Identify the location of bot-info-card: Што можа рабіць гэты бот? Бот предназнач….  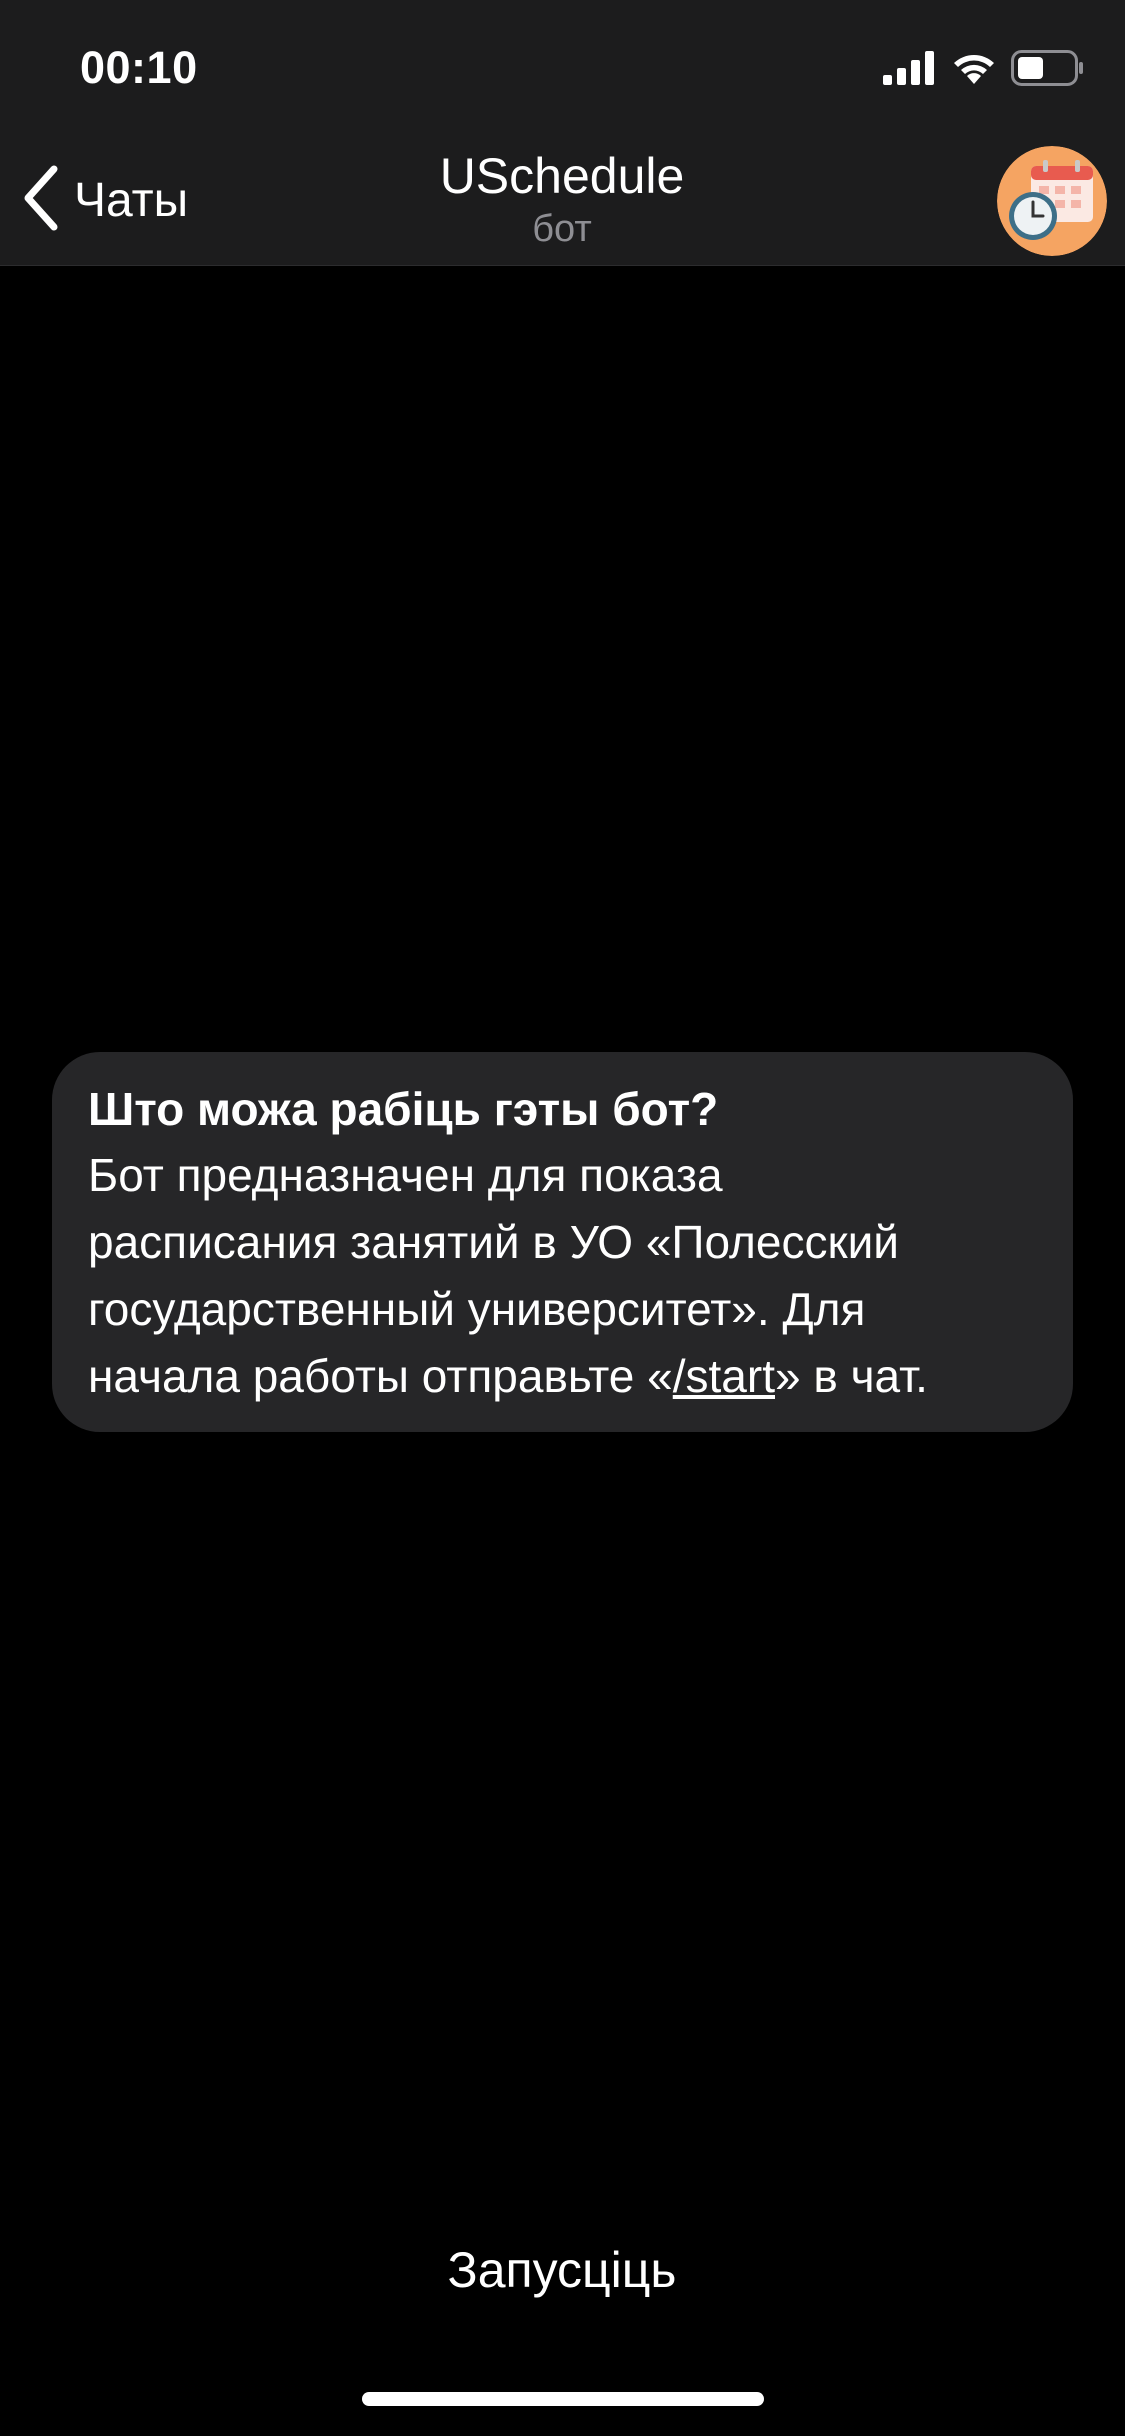
(562, 1242).